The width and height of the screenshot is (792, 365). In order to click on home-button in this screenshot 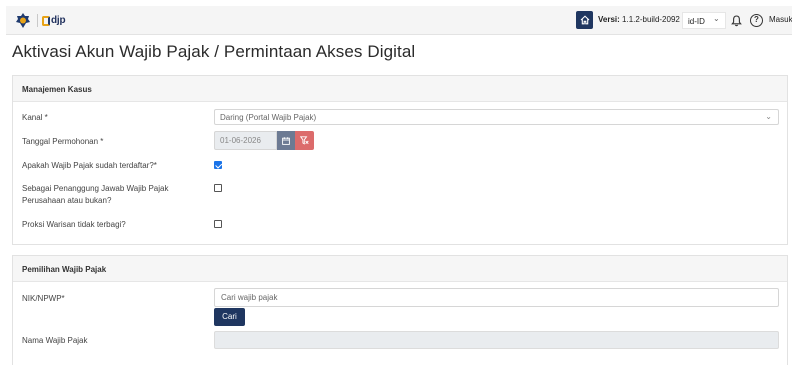, I will do `click(584, 20)`.